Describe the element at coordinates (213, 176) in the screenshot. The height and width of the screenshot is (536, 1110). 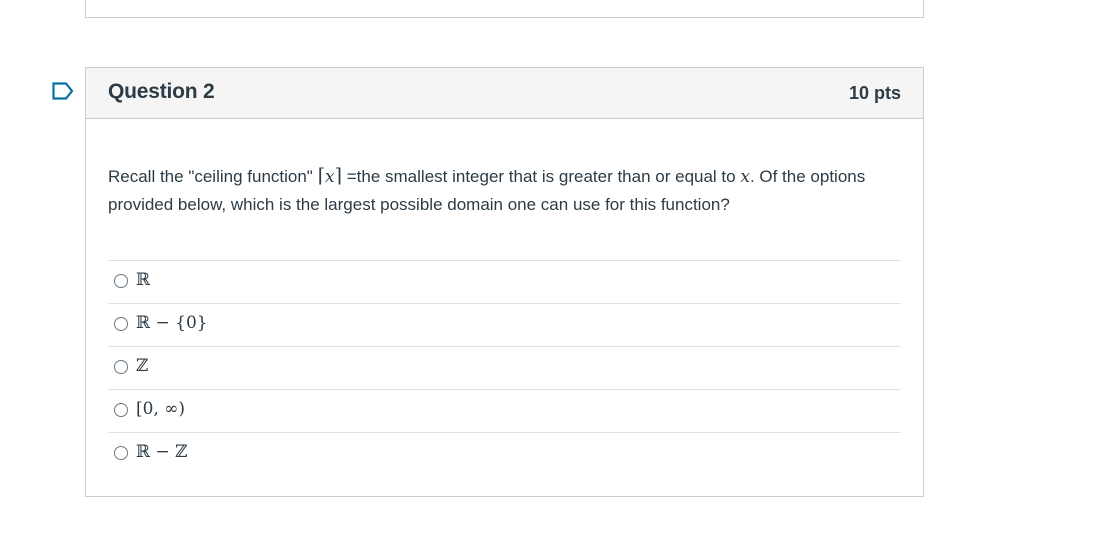
I see `question-text-part1: Recall the "ceiling function"` at that location.